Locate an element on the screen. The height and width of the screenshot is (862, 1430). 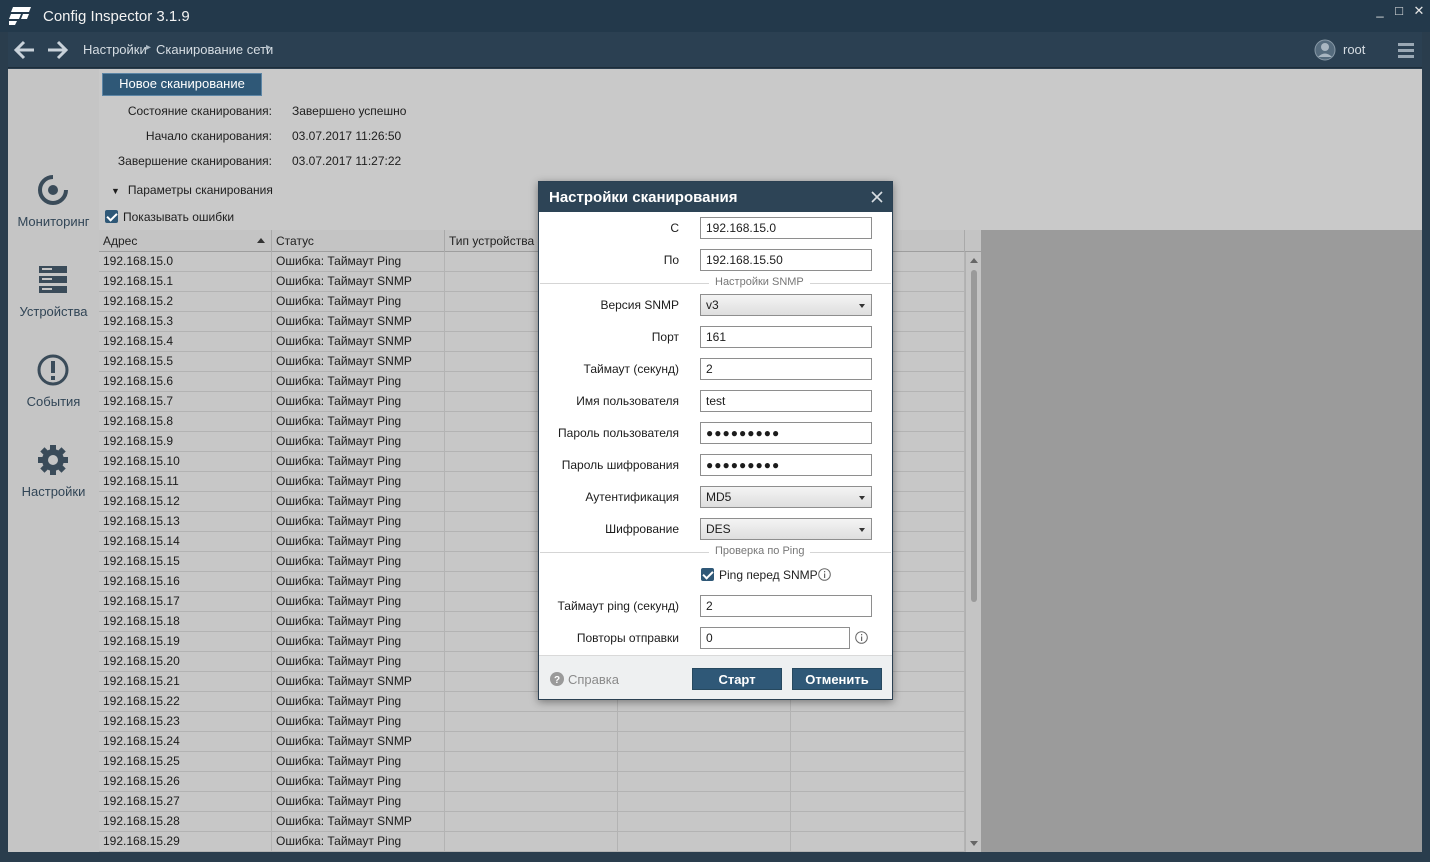
cell-address: 192.168.15.10 is located at coordinates (185, 462).